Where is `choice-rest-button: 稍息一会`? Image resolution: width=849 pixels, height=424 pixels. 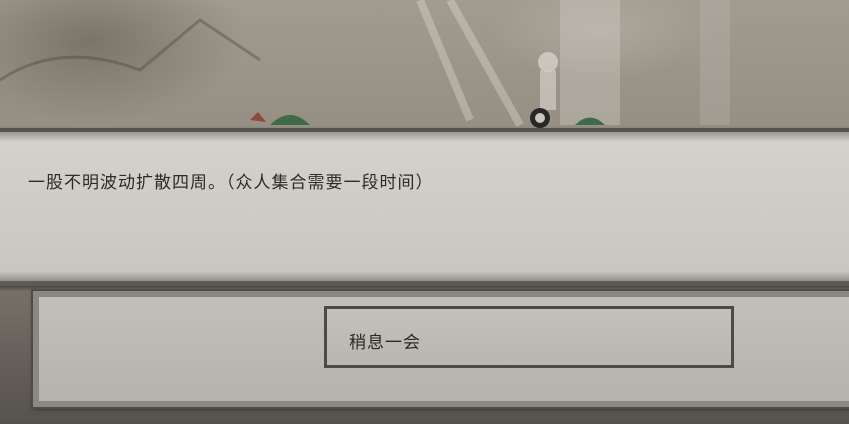
choice-rest-button: 稍息一会 is located at coordinates (529, 337).